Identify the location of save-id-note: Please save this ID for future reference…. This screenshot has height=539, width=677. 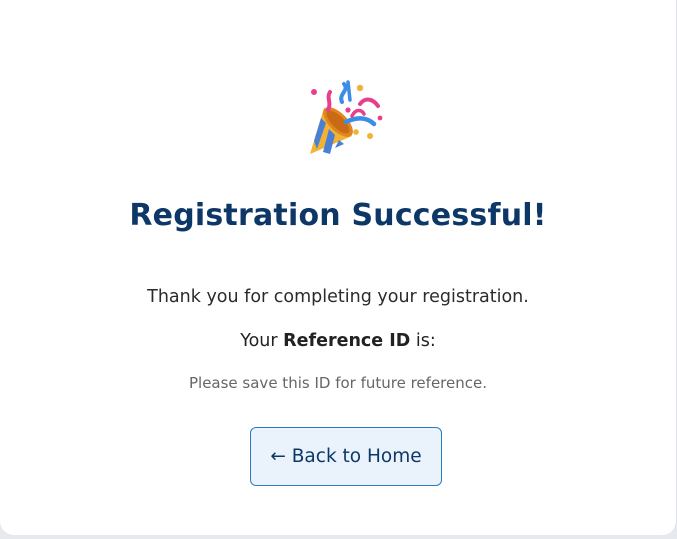
(337, 383).